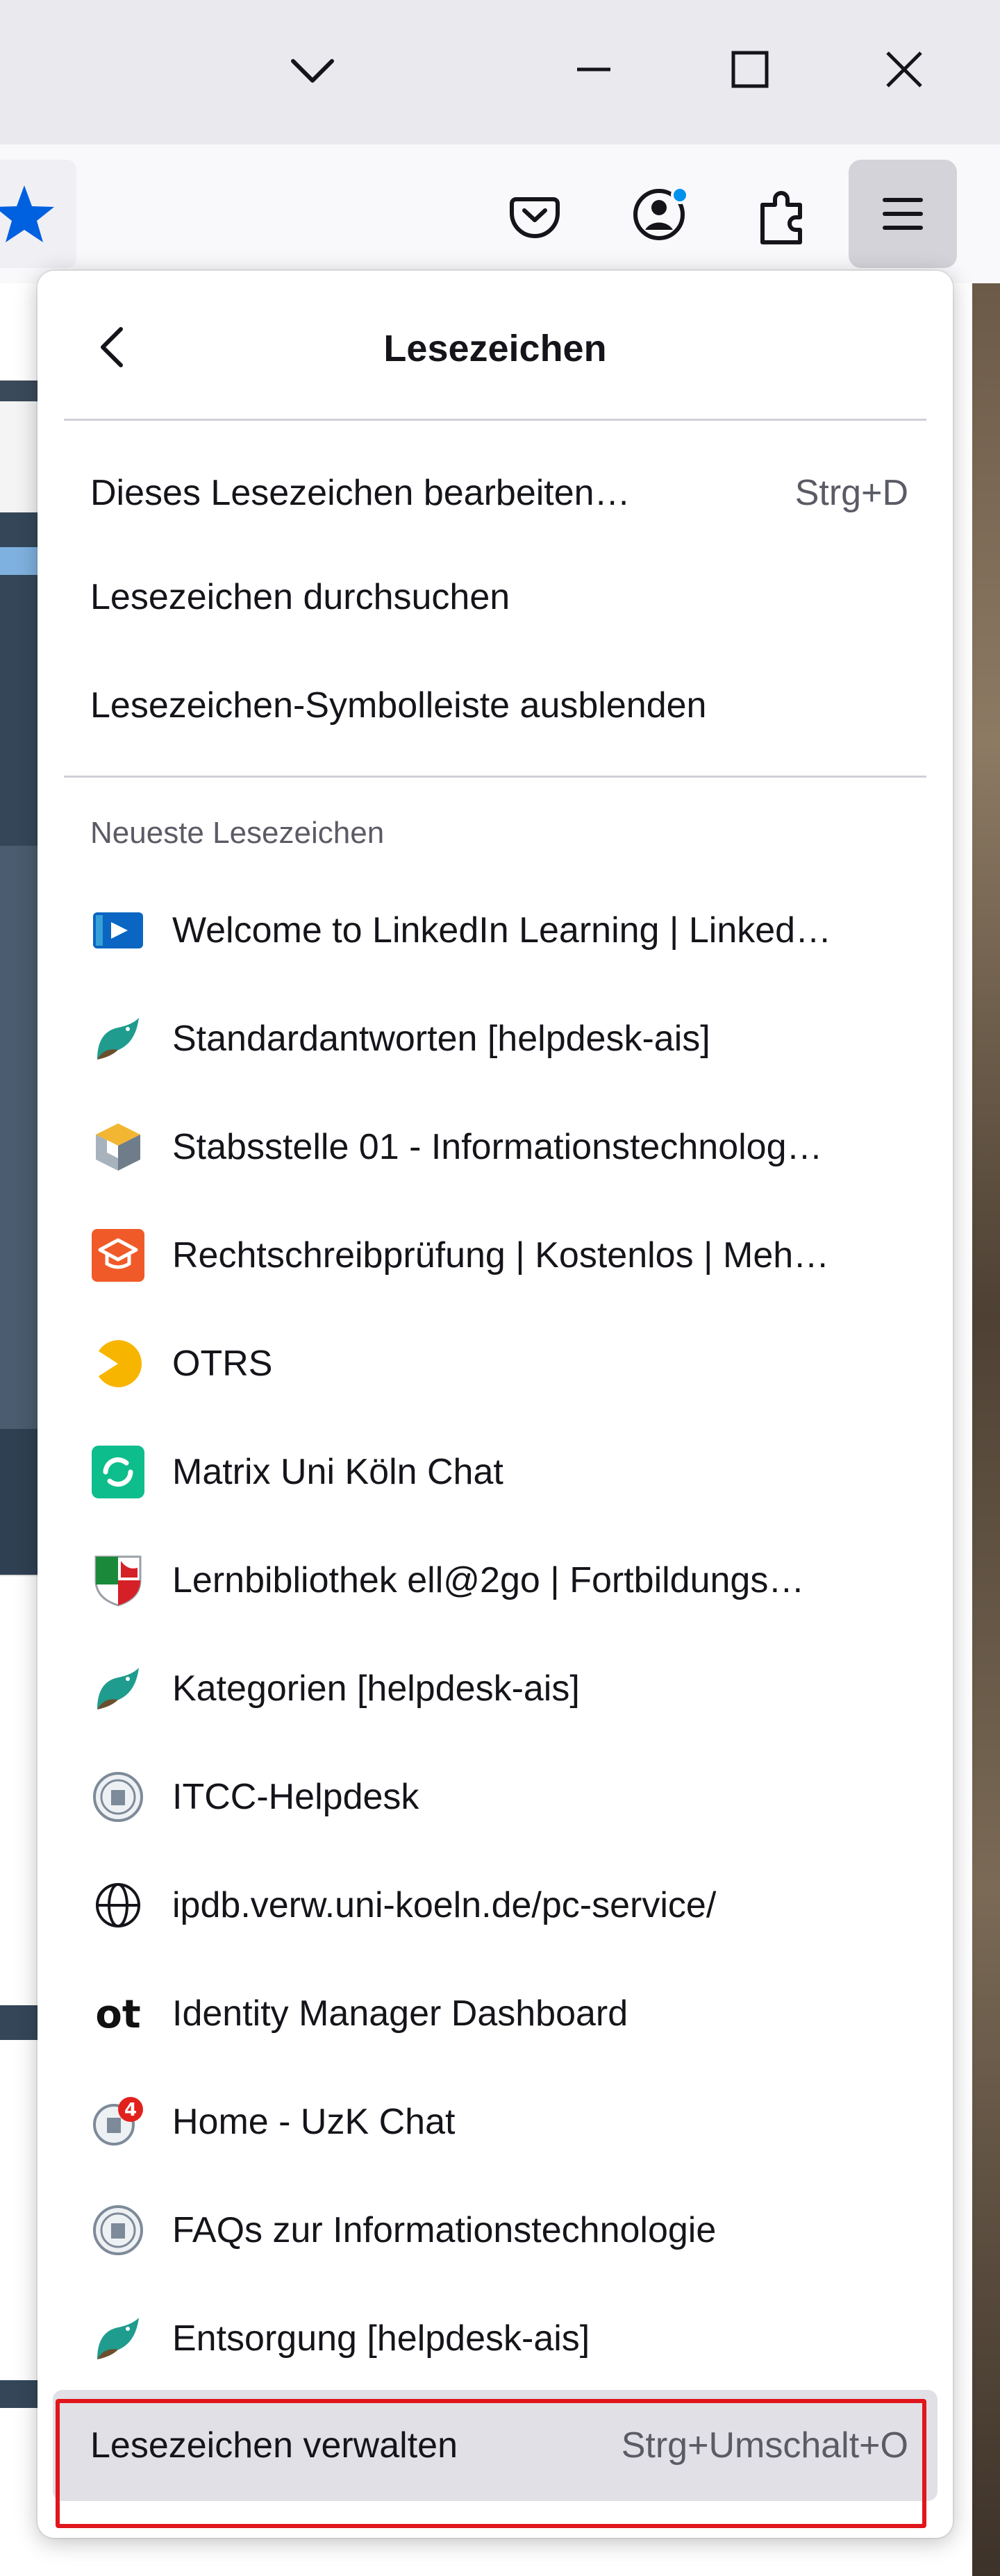 The image size is (1000, 2576). Describe the element at coordinates (781, 217) in the screenshot. I see `extensions-icon` at that location.